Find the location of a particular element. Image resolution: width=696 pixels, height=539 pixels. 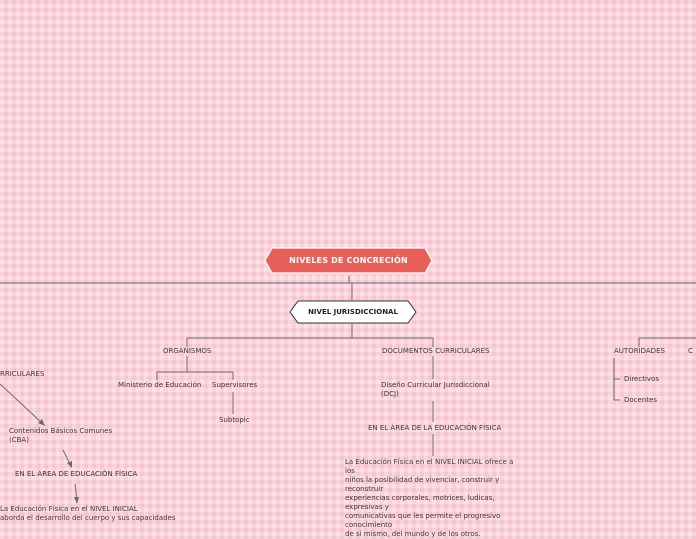

subtopic-node: Subtopic is located at coordinates (234, 420).